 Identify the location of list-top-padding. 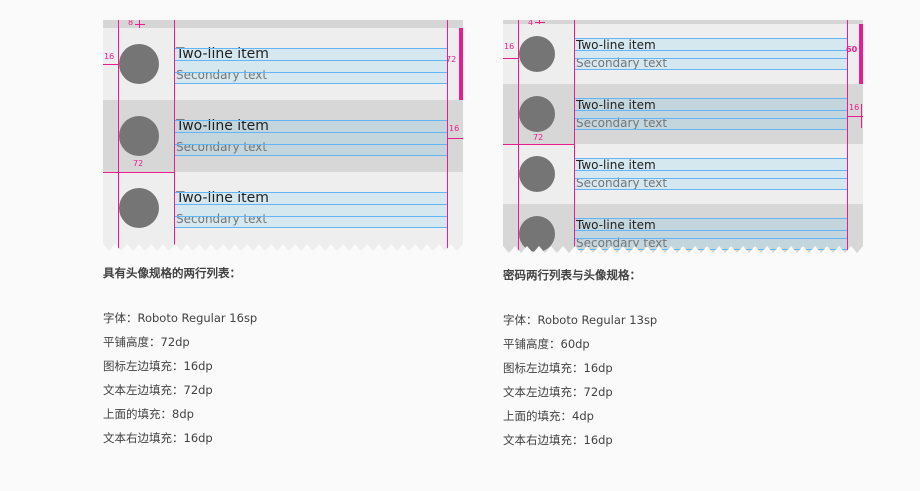
(283, 24).